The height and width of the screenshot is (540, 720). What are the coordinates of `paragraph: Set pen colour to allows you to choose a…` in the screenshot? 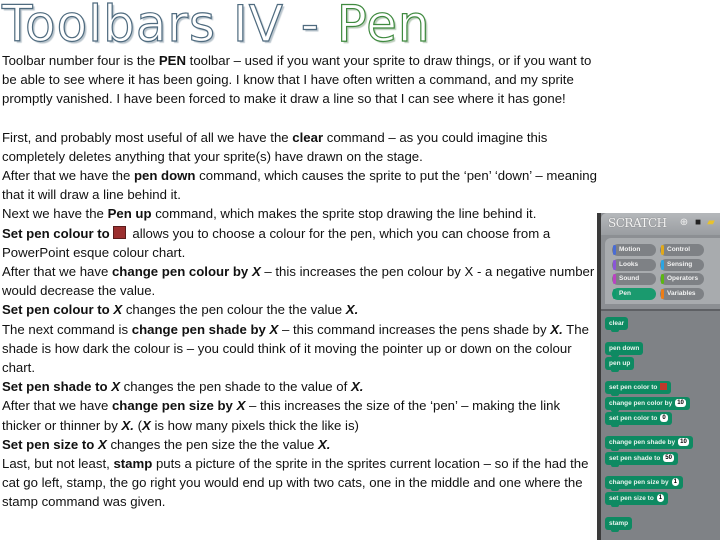 It's located at (300, 243).